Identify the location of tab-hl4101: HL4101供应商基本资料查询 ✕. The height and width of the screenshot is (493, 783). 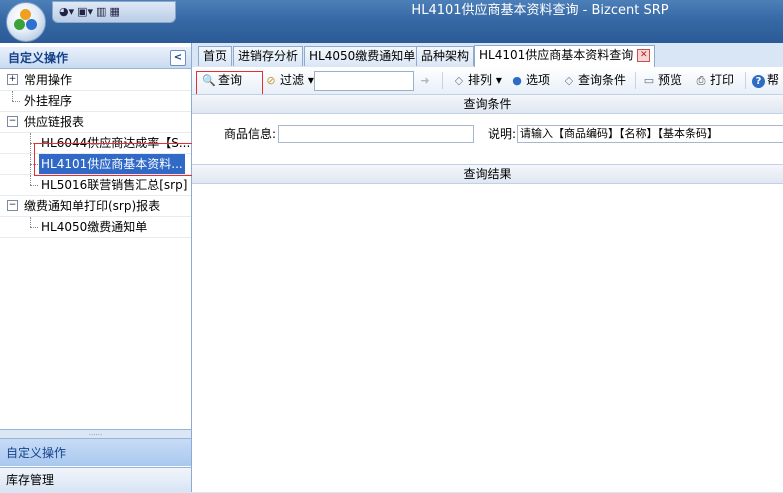
(565, 56).